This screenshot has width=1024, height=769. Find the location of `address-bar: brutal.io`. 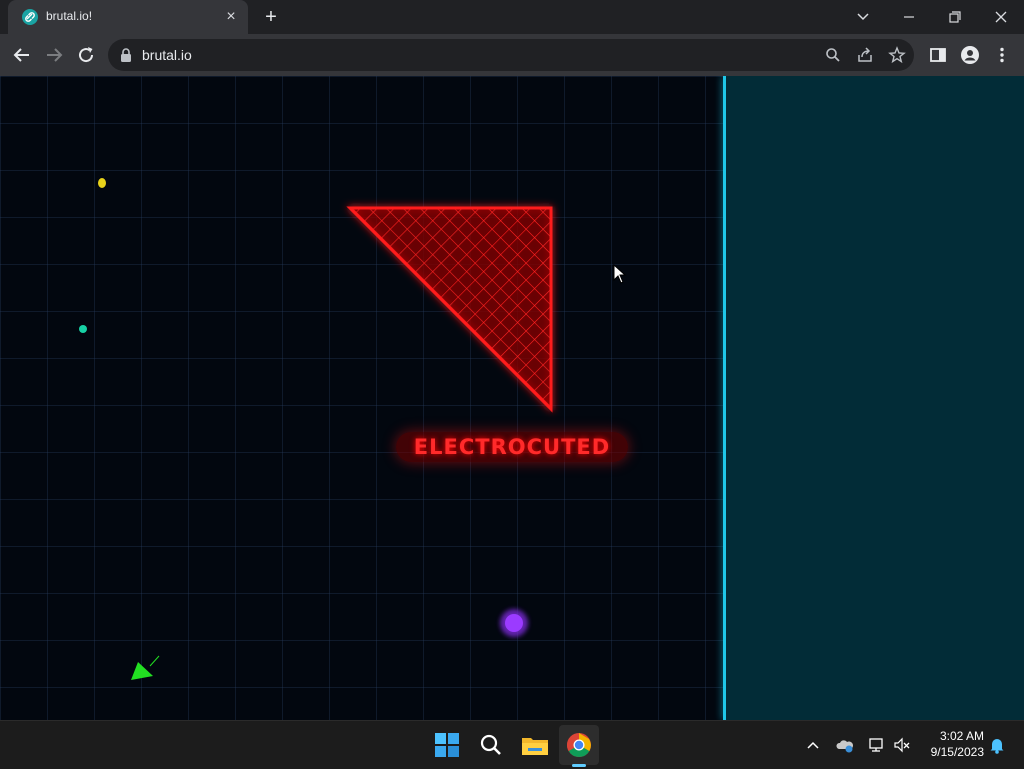

address-bar: brutal.io is located at coordinates (511, 55).